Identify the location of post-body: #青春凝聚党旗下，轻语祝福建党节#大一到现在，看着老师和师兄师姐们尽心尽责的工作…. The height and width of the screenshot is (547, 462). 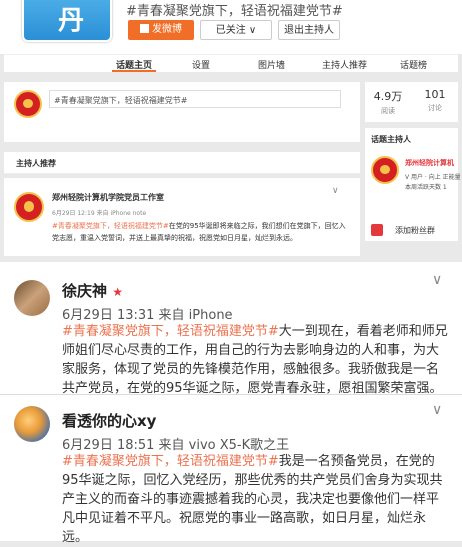
(256, 360).